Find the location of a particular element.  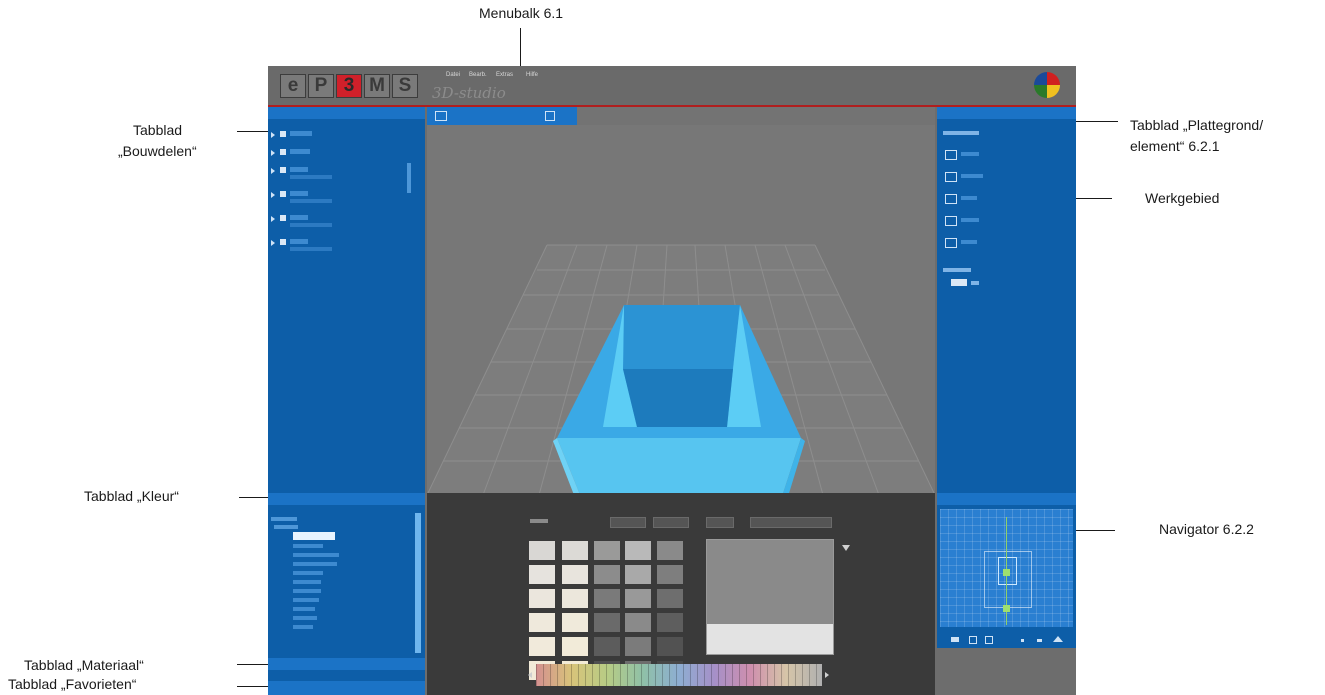

kleur-tab-header is located at coordinates (346, 499).